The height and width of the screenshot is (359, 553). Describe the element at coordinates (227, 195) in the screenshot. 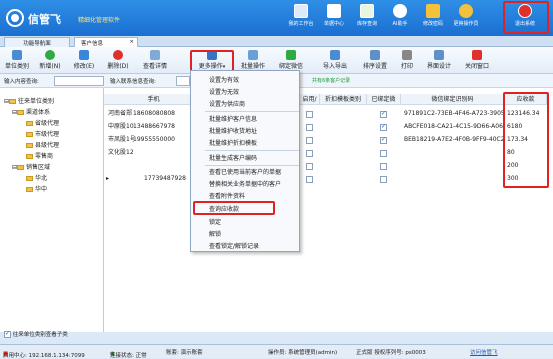

I see `menu-item-attachments: 查看附件资料` at that location.